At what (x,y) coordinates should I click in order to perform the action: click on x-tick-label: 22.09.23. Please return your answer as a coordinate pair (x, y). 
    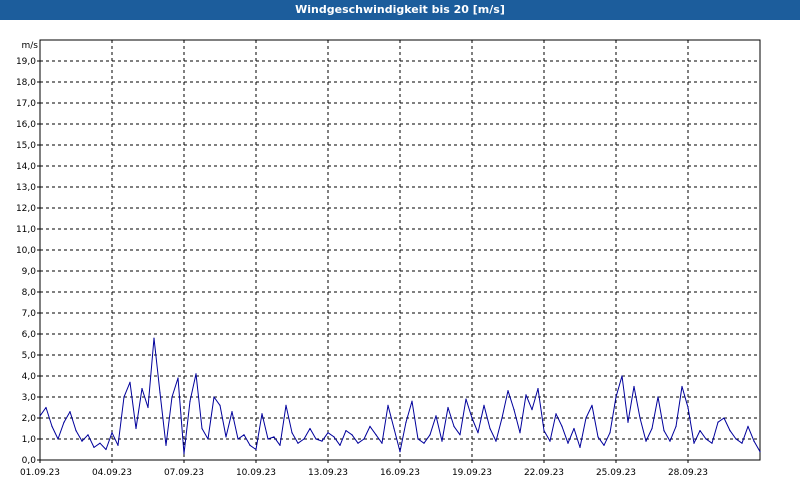
    Looking at the image, I should click on (544, 473).